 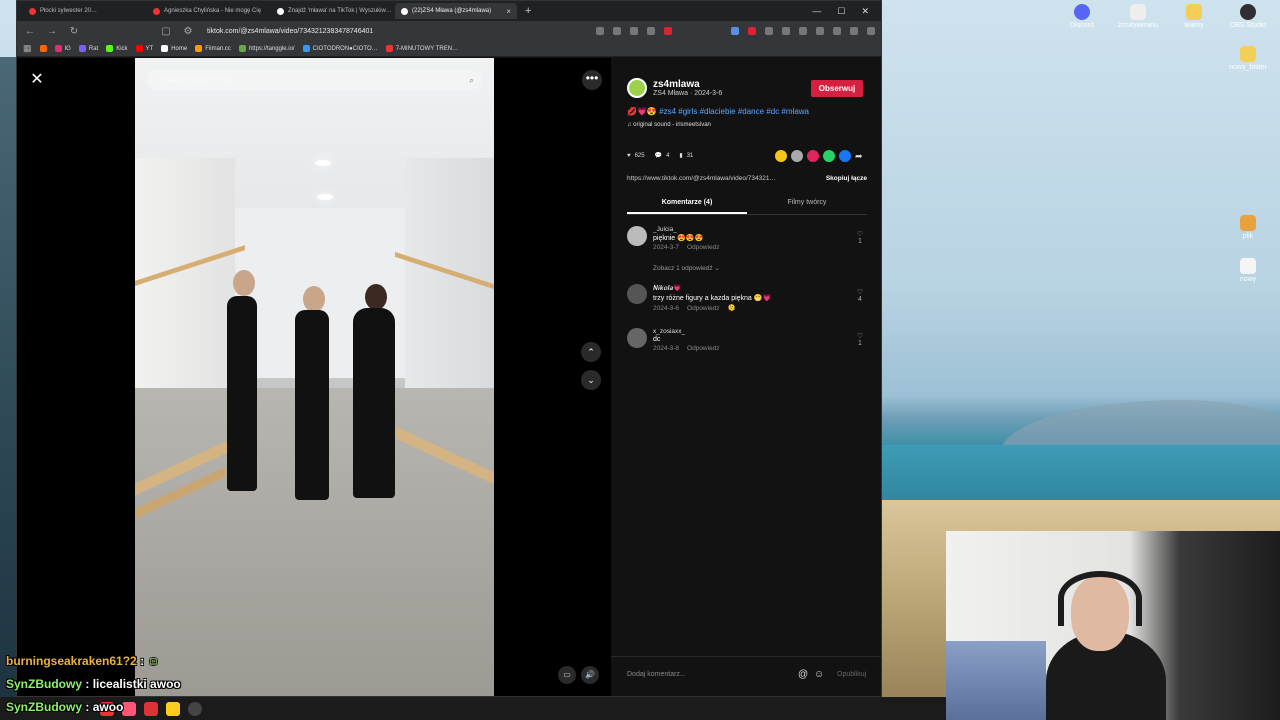 What do you see at coordinates (591, 352) in the screenshot?
I see `previous-video-button: ⌃` at bounding box center [591, 352].